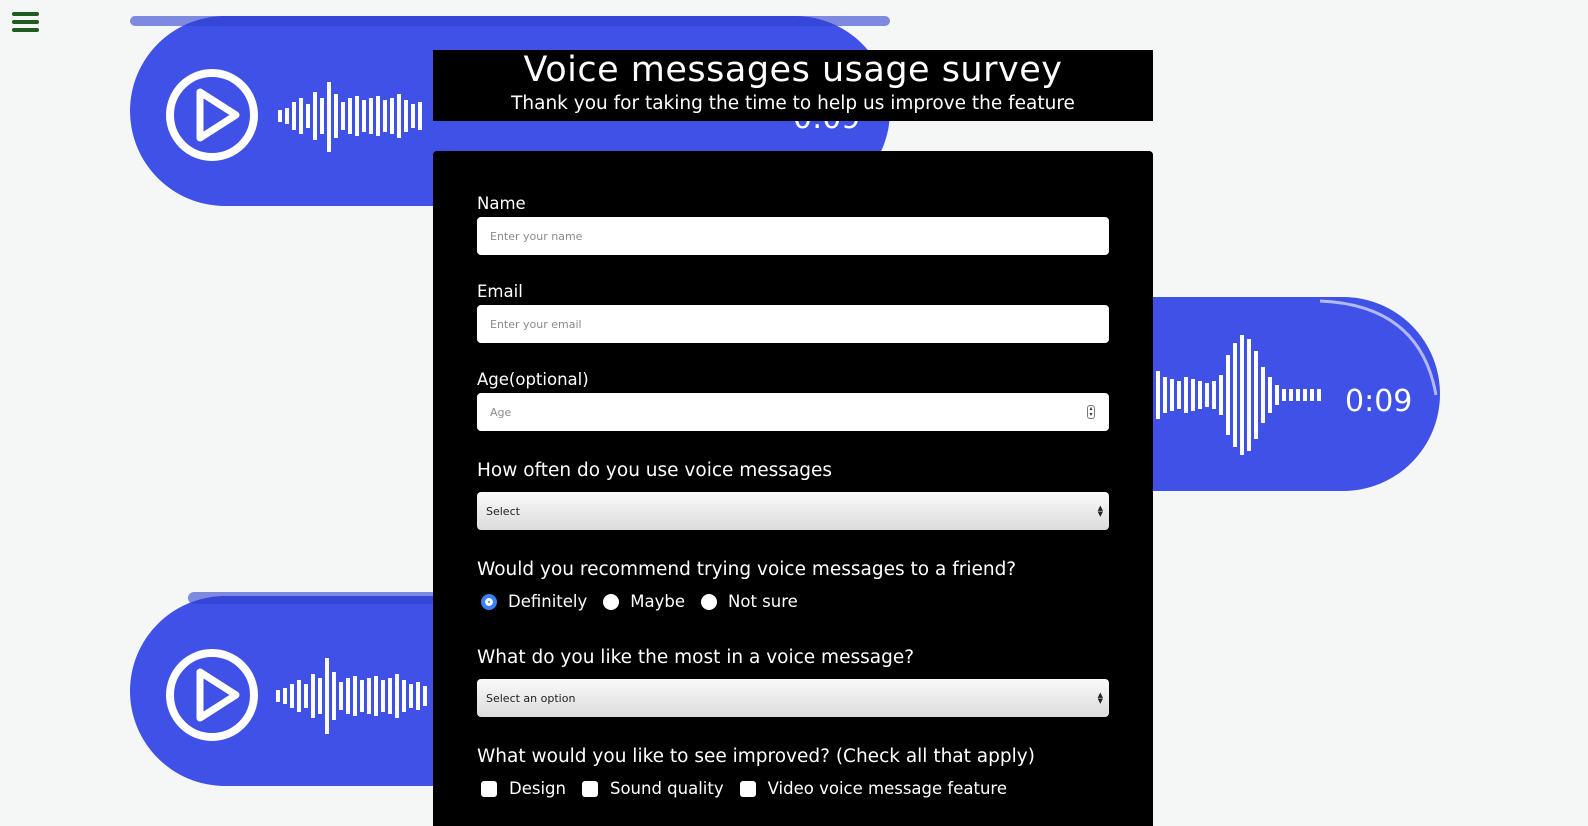 The image size is (1588, 826). I want to click on email-label: Email, so click(500, 291).